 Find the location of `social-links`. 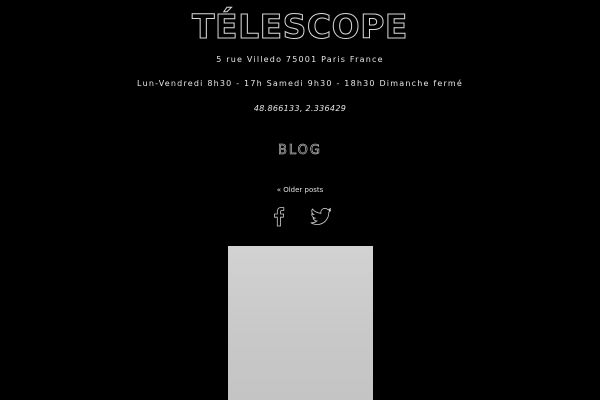

social-links is located at coordinates (300, 216).